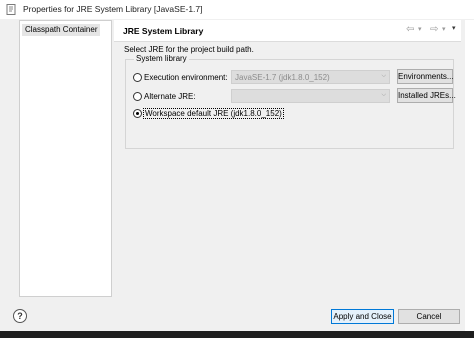 This screenshot has width=474, height=338. I want to click on execution-environment-combo: JavaSE-1.7 (jdk1.8.0_152) ⌵, so click(310, 77).